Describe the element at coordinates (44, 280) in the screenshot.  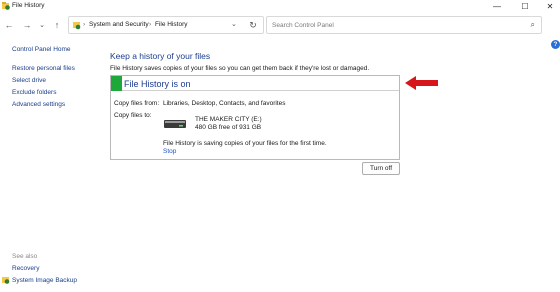
I see `see-also-system-image-backup: System Image Backup` at that location.